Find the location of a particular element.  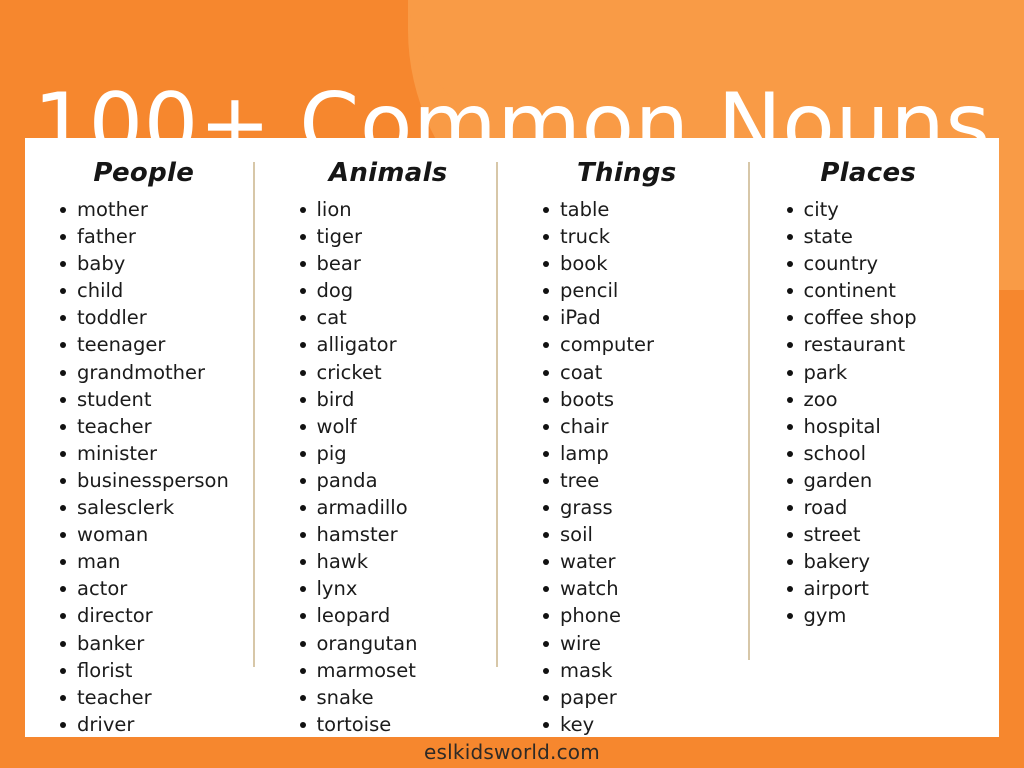

list-item: businessperson is located at coordinates (147, 480).